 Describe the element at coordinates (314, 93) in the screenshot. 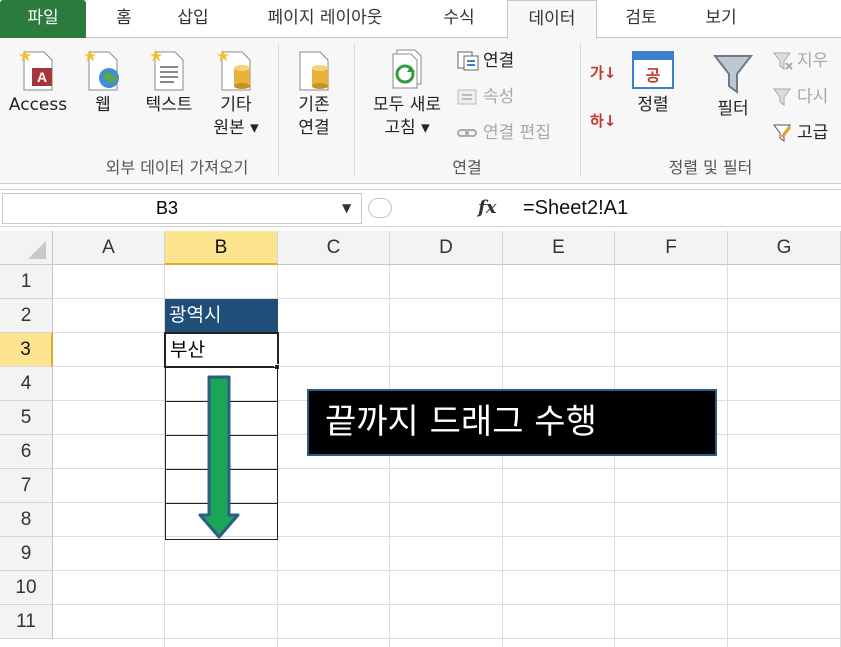

I see `existing-connections-button: 기존 연결` at that location.